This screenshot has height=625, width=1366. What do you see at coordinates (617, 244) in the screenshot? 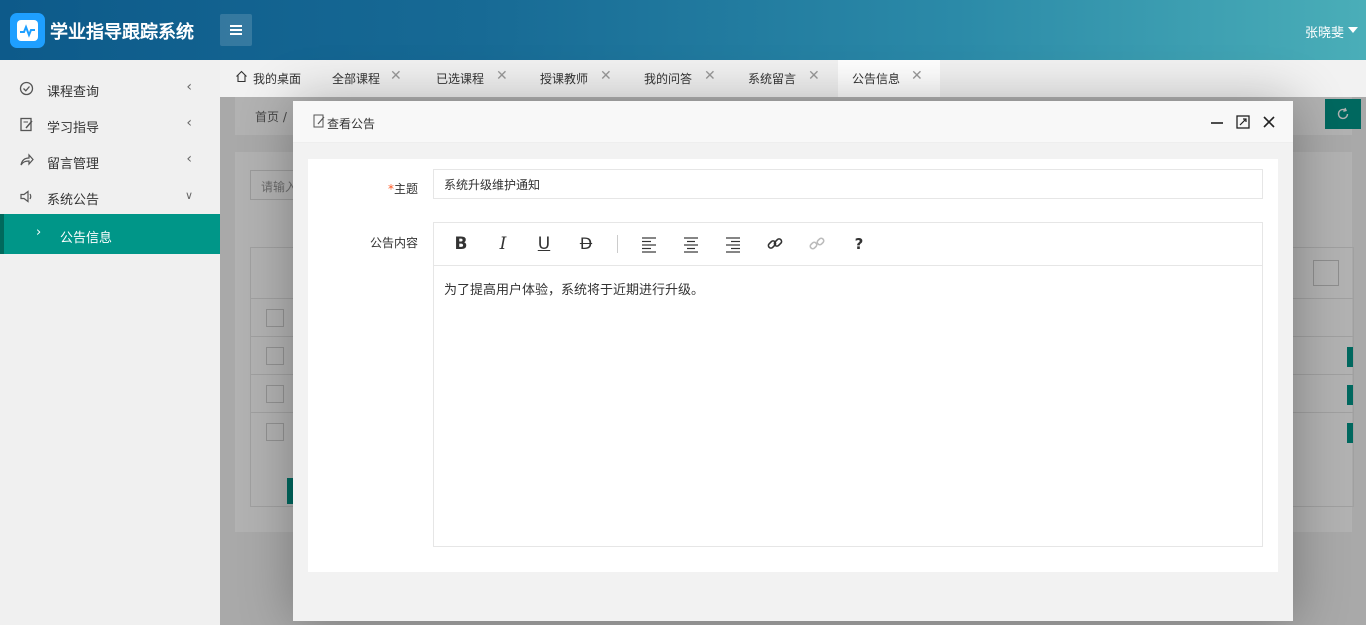
I see `toolbar-divider` at bounding box center [617, 244].